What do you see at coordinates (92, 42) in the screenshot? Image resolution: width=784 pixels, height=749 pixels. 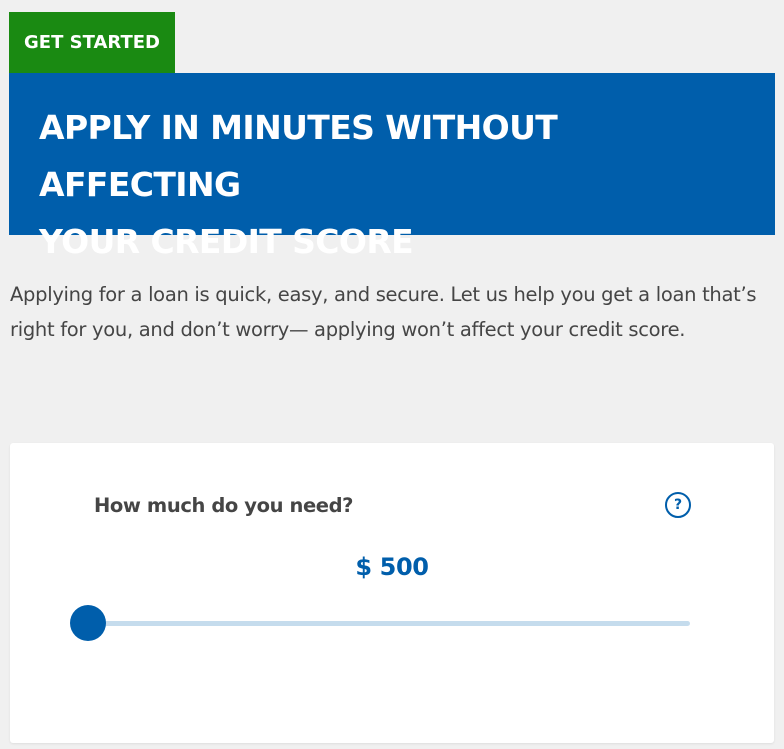 I see `get-started-badge: GET STARTED` at bounding box center [92, 42].